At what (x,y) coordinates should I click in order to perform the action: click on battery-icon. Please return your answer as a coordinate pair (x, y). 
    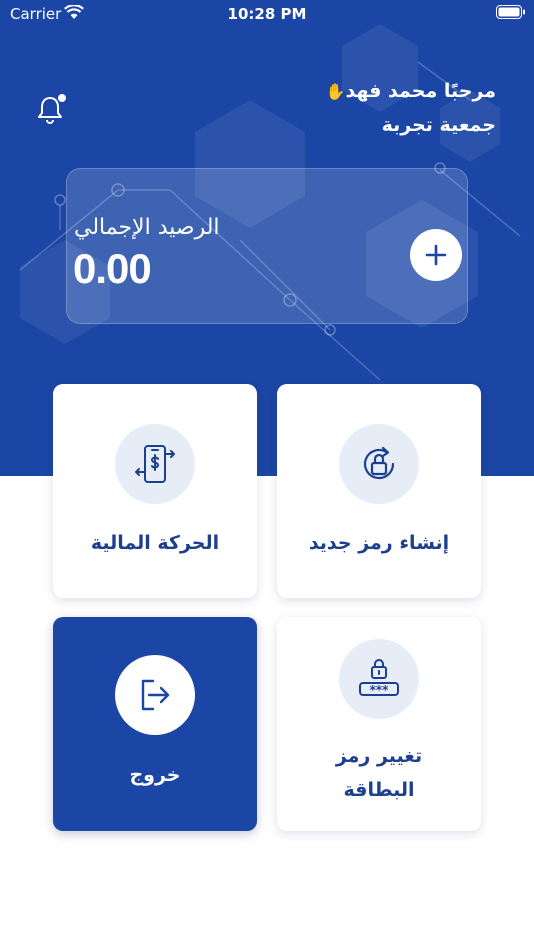
    Looking at the image, I should click on (510, 12).